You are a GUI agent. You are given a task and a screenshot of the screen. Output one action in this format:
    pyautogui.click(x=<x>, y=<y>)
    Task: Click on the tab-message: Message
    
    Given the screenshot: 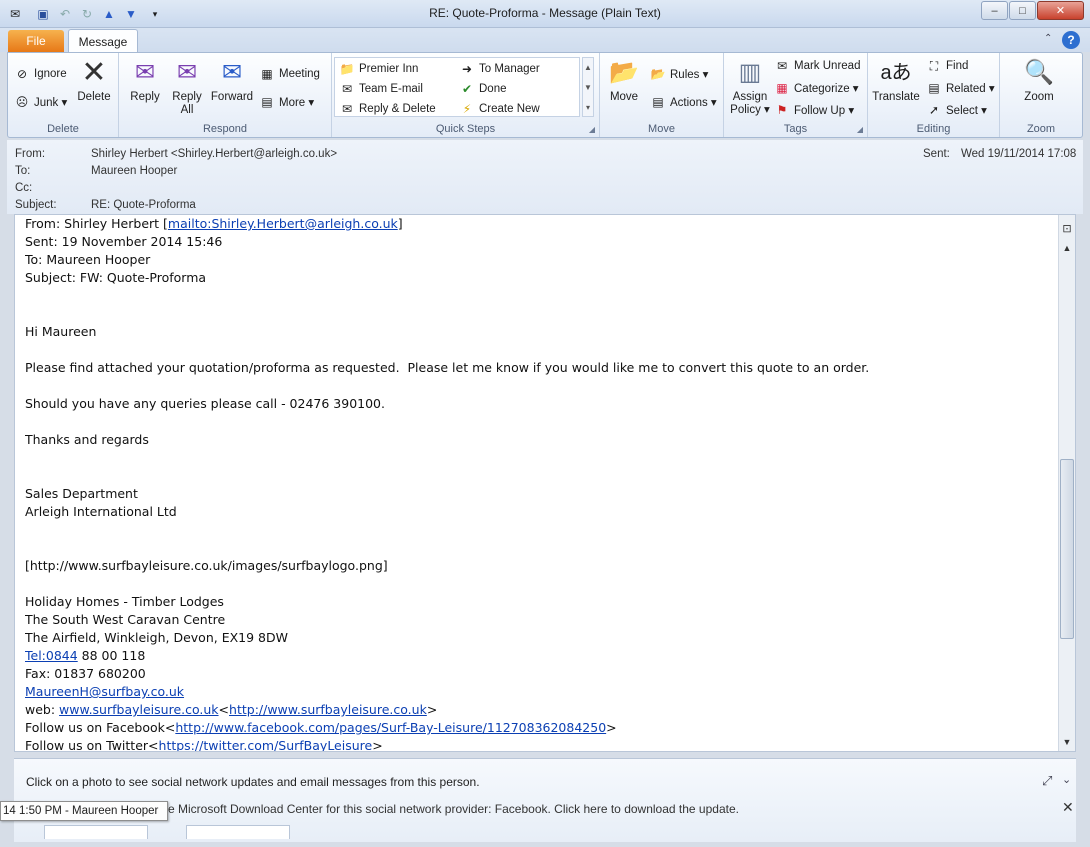 What is the action you would take?
    pyautogui.click(x=103, y=41)
    